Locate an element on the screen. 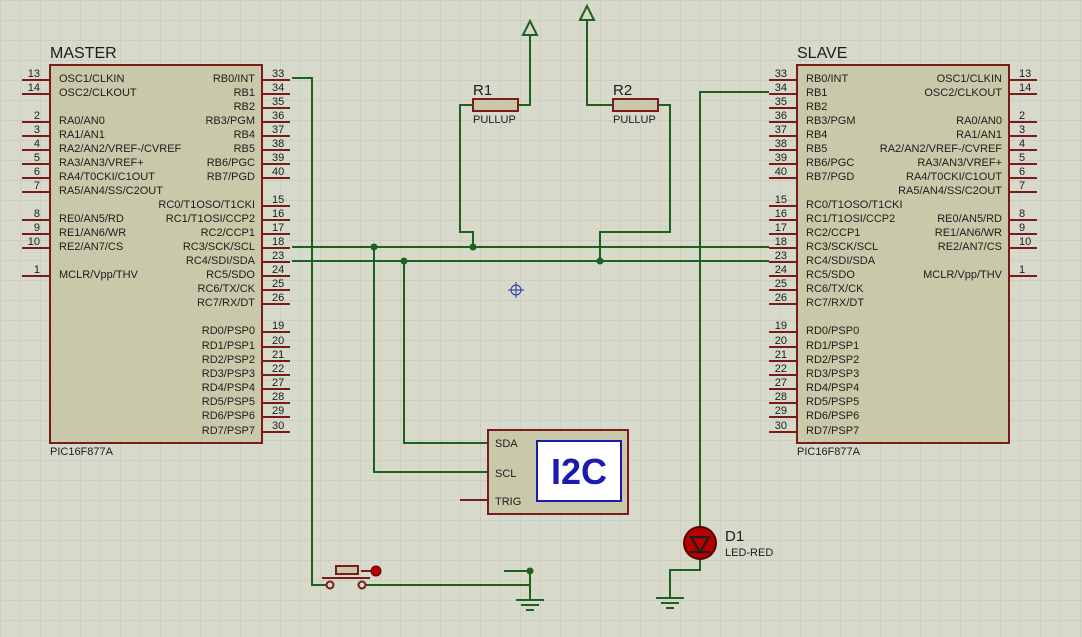 The width and height of the screenshot is (1082, 637). slave-pin-number: 2 is located at coordinates (1022, 116).